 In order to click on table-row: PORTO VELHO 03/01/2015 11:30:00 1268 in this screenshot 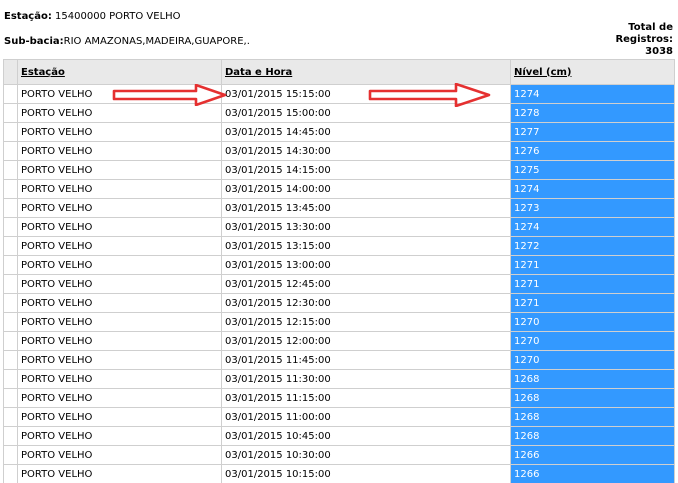, I will do `click(339, 379)`.